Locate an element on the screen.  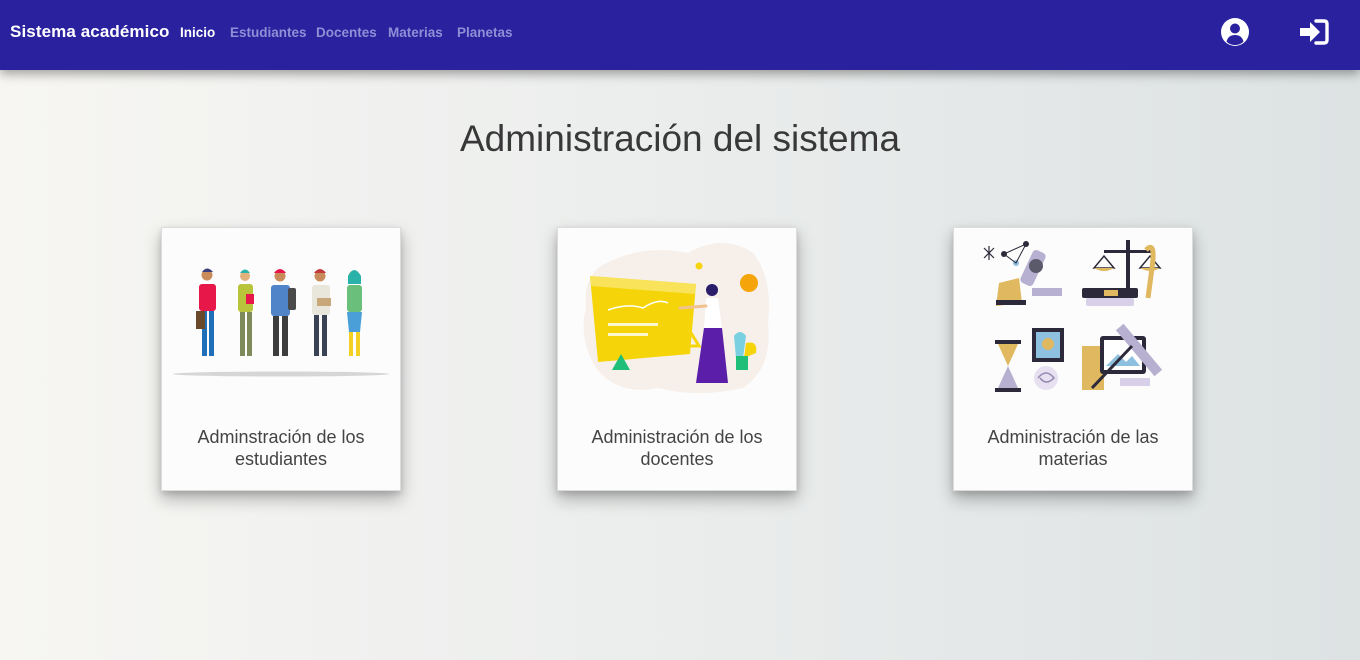
card-students: Adminstración de los estudiantes is located at coordinates (281, 359).